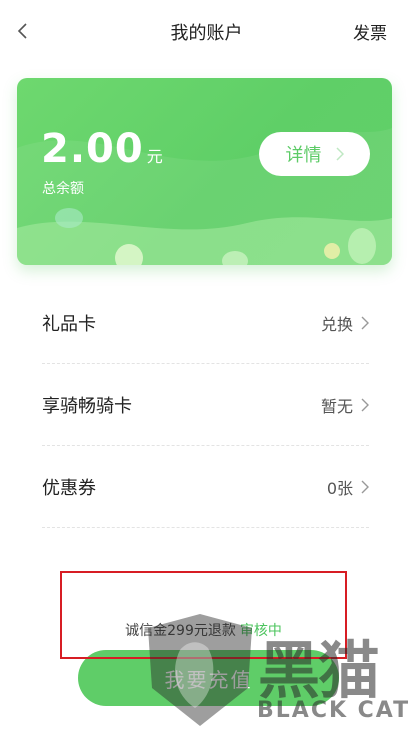 This screenshot has height=730, width=413. I want to click on ride-card-row: 享骑畅骑卡 暂无, so click(205, 405).